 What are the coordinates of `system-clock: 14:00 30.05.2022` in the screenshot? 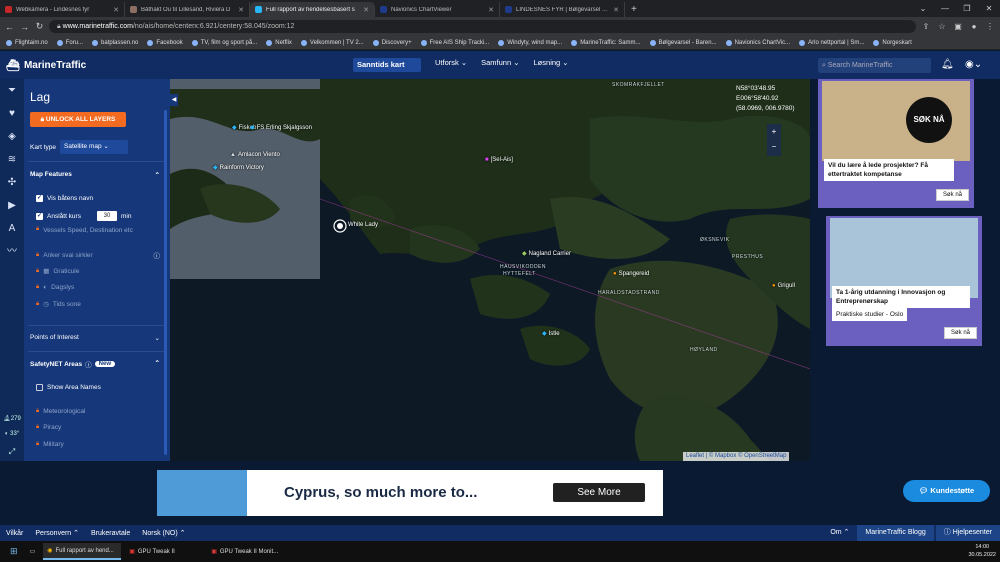 It's located at (982, 551).